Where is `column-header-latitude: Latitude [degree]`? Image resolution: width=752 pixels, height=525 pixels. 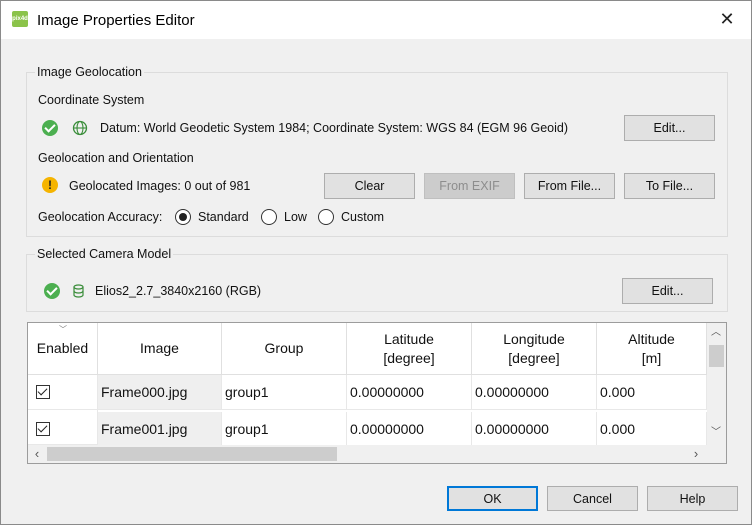 column-header-latitude: Latitude [degree] is located at coordinates (409, 349).